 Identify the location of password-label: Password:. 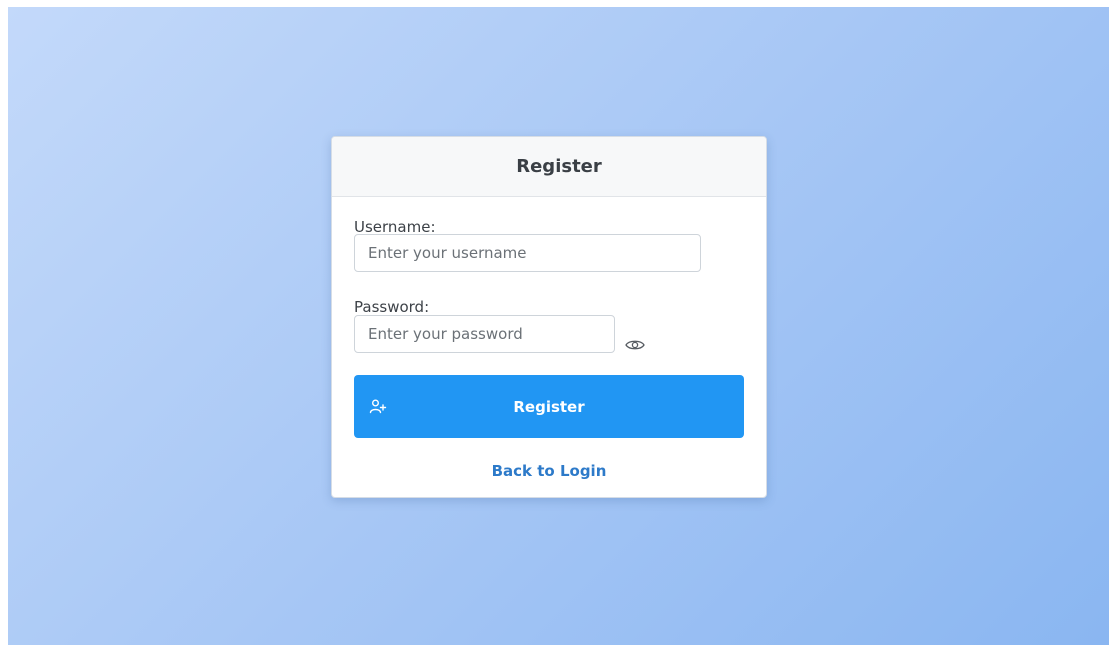
(392, 307).